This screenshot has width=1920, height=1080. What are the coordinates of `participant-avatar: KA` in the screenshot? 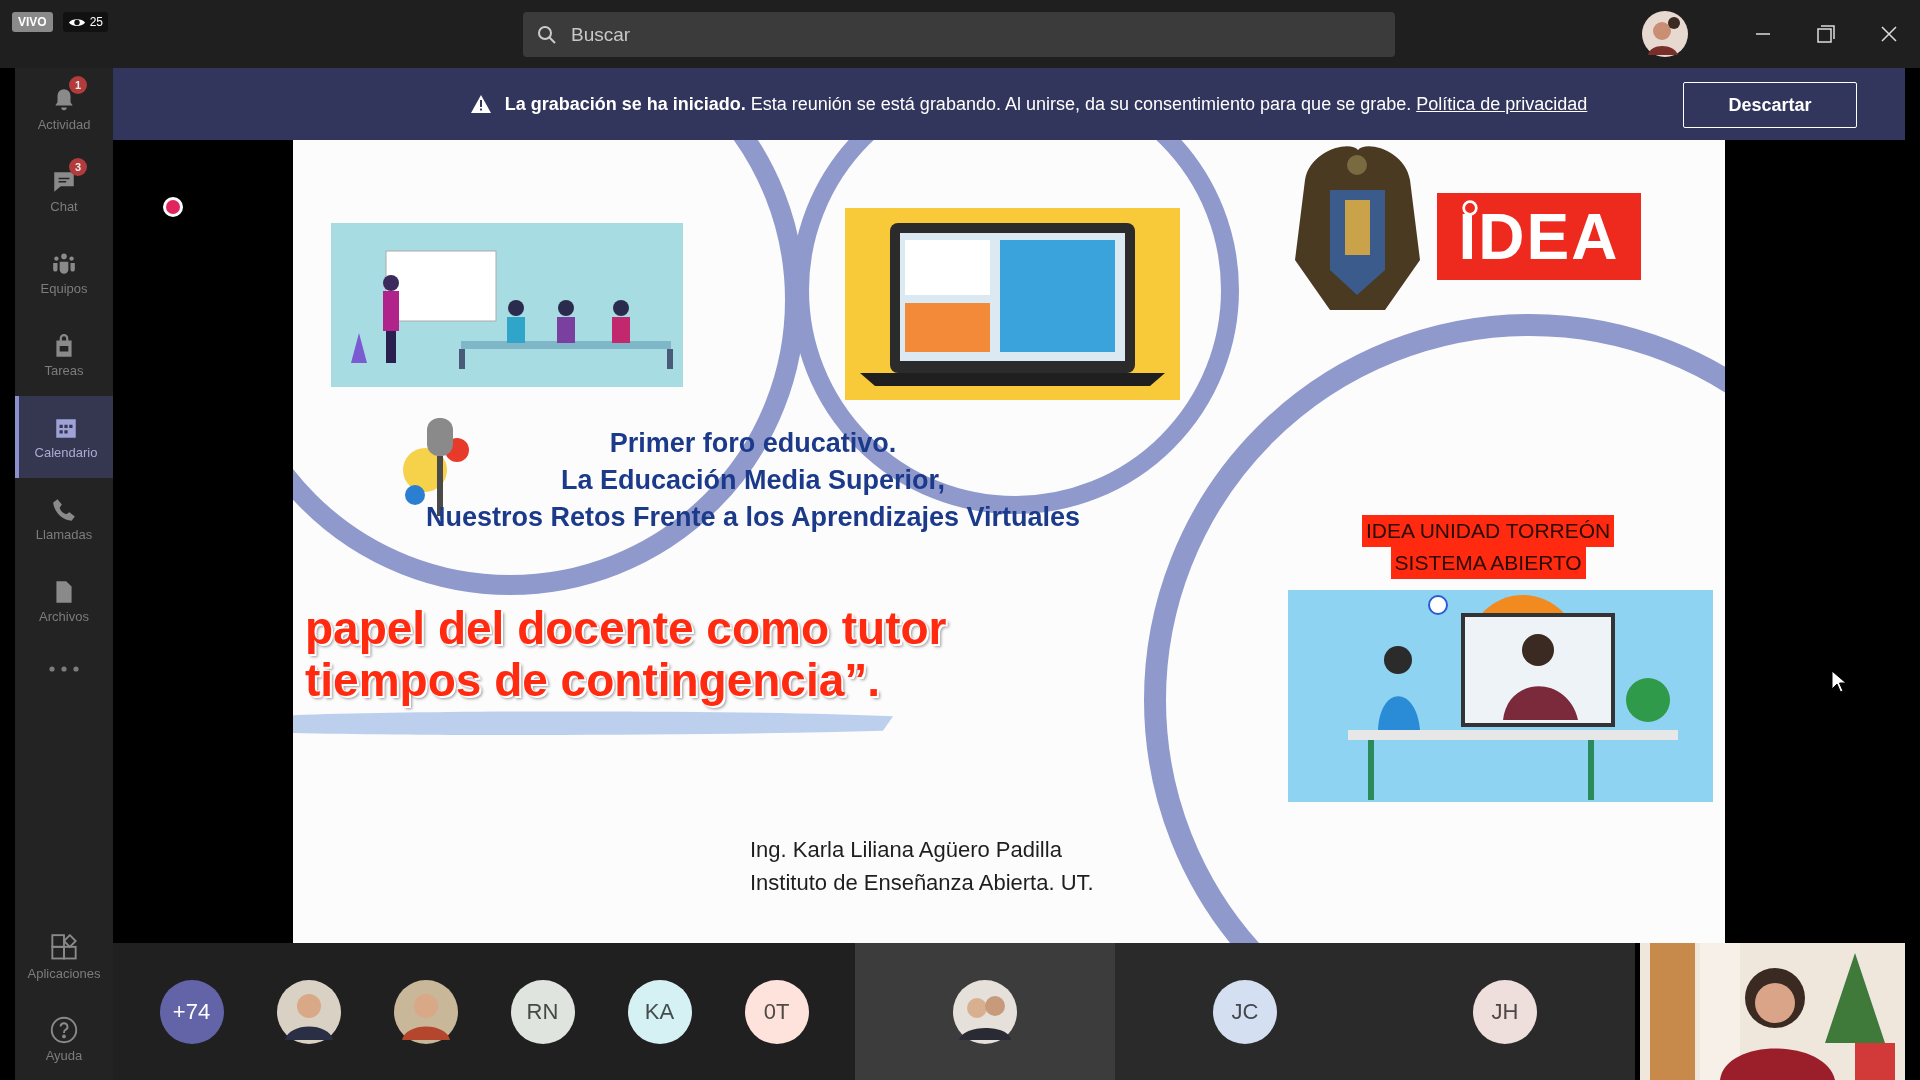 It's located at (659, 1011).